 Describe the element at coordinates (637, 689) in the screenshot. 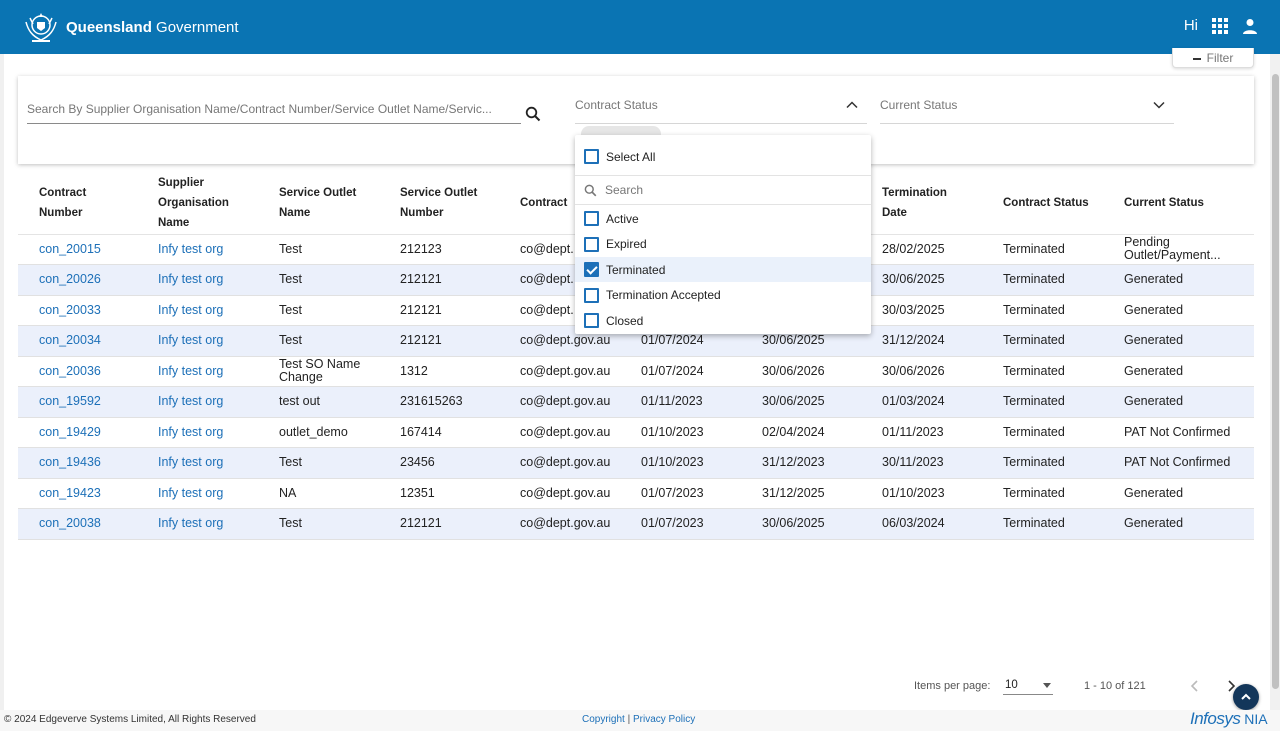

I see `paginator: Items per page: 10 1 - 10 of 121` at that location.